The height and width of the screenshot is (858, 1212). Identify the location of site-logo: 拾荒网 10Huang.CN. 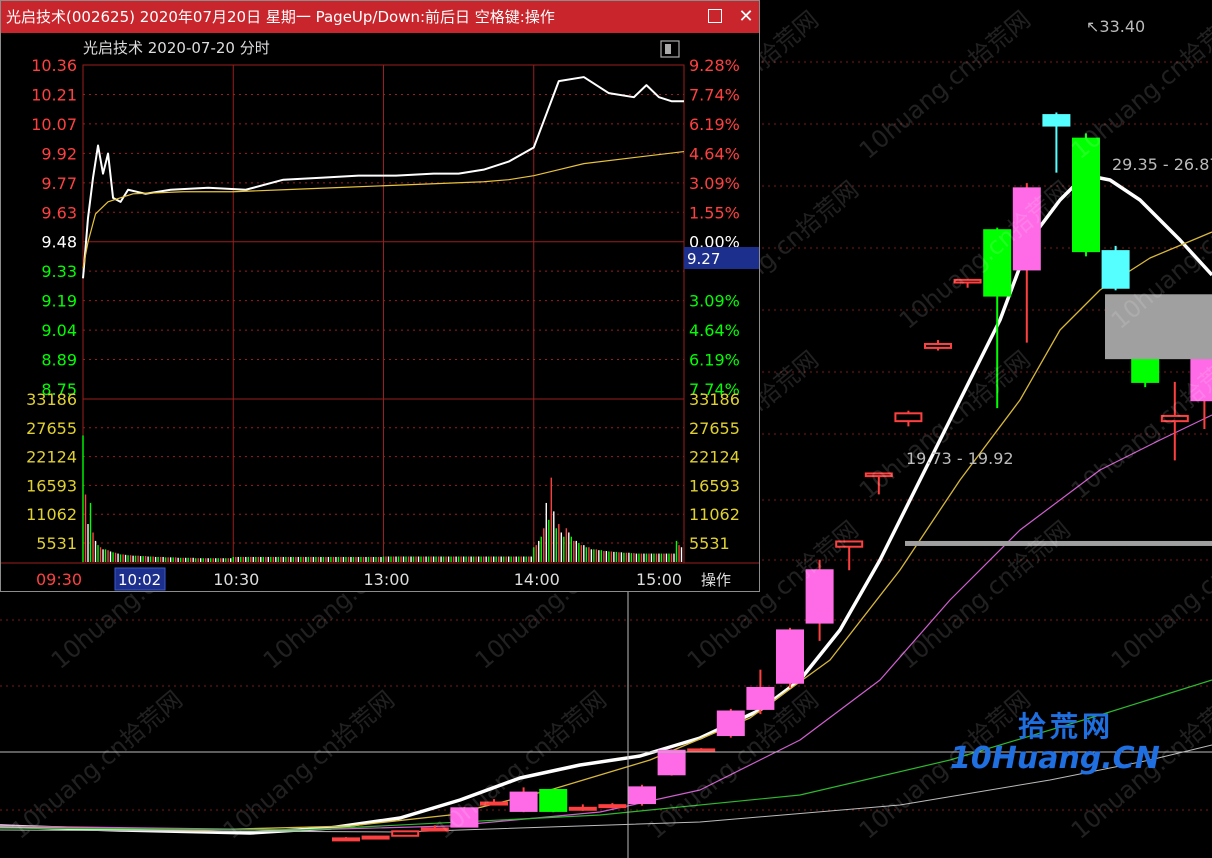
(1060, 747).